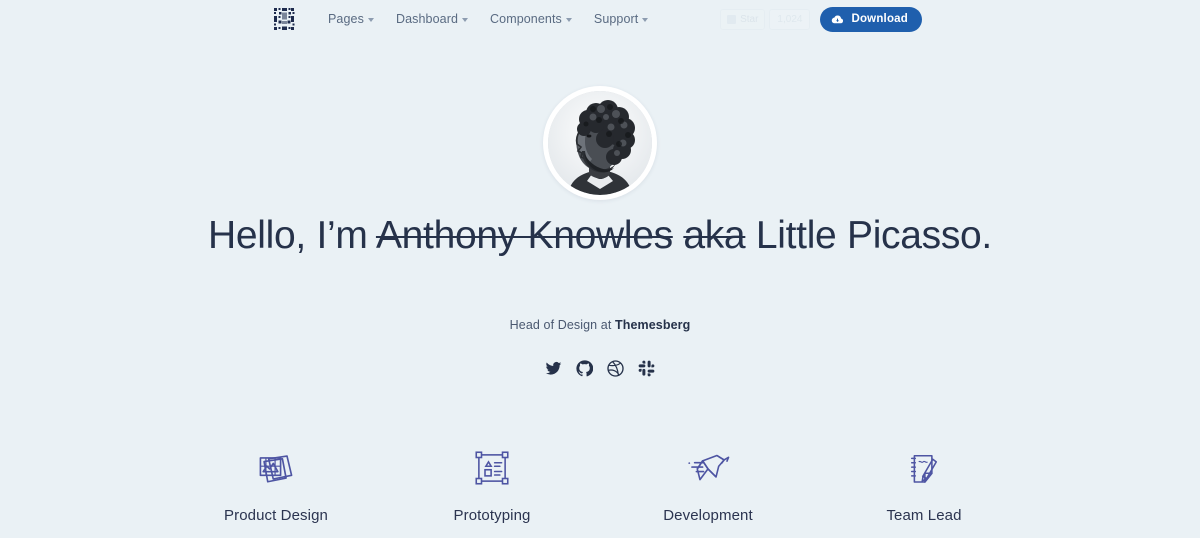 This screenshot has width=1200, height=538. I want to click on github-star-widget: Star 1,024, so click(765, 19).